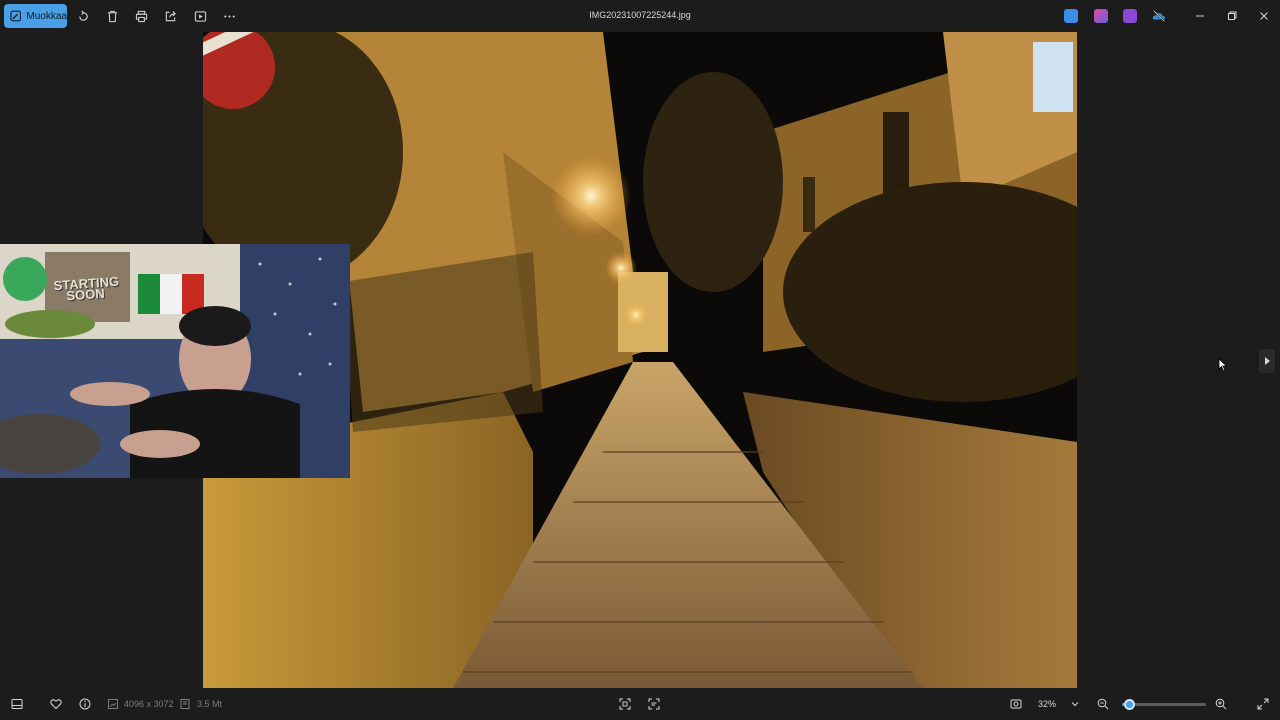 This screenshot has width=1280, height=720. I want to click on filmstrip-icon, so click(17, 704).